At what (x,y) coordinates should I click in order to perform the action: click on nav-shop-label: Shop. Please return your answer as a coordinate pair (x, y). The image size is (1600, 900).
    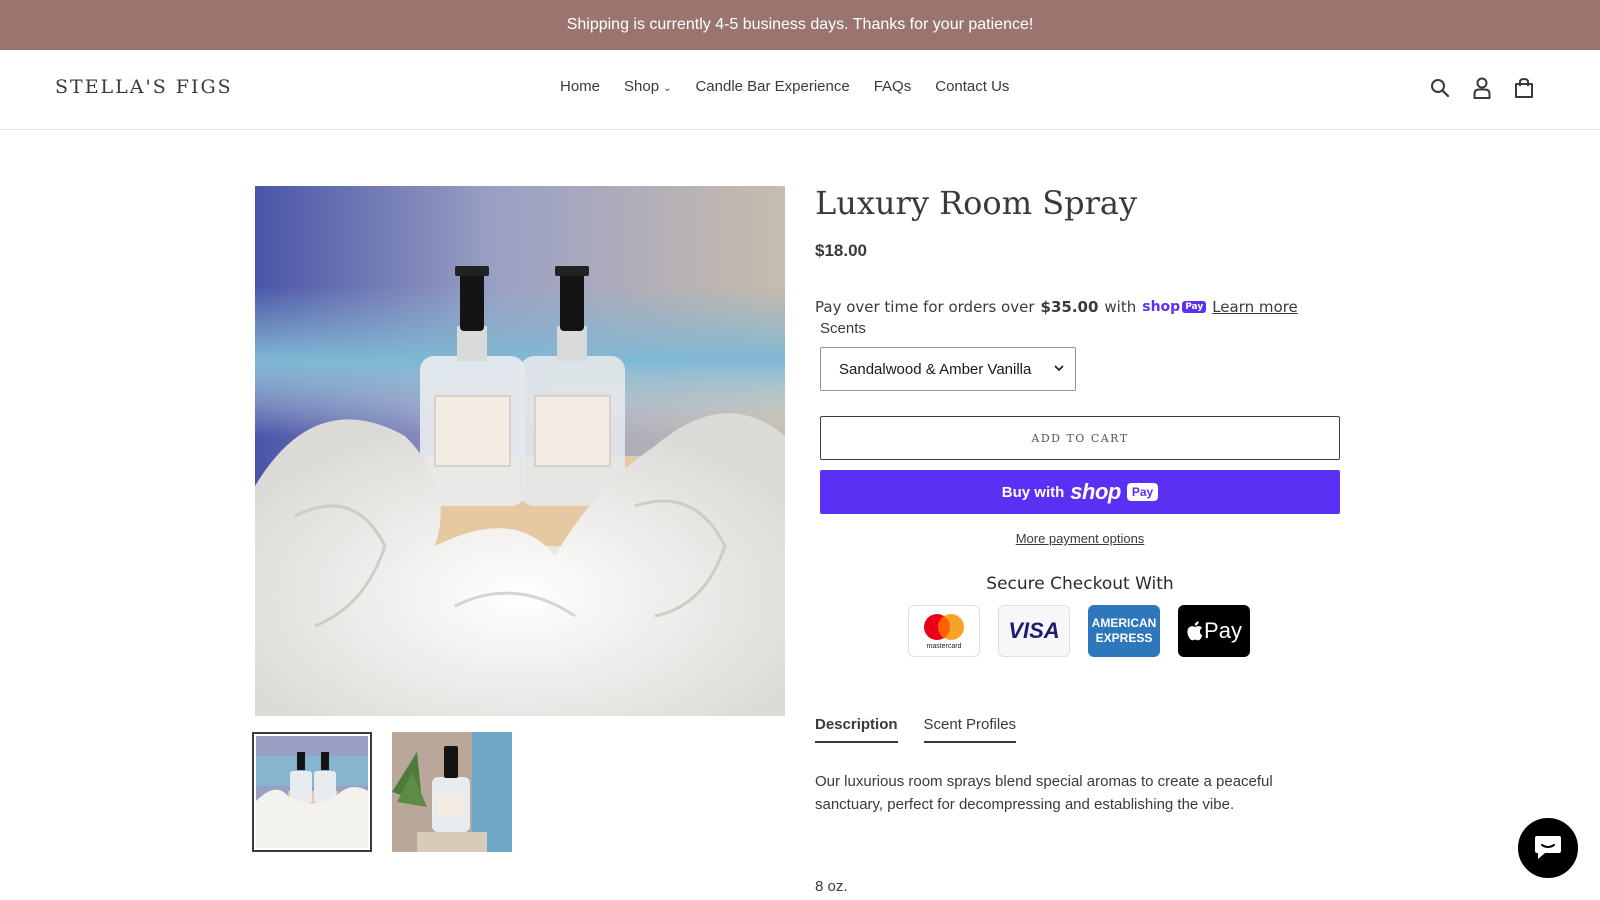
    Looking at the image, I should click on (642, 86).